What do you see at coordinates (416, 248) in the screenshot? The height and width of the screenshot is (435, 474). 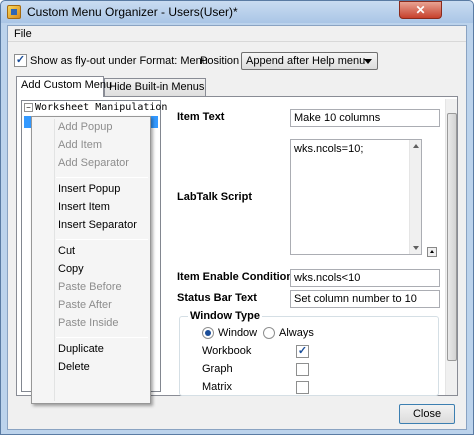 I see `scroll-down-icon` at bounding box center [416, 248].